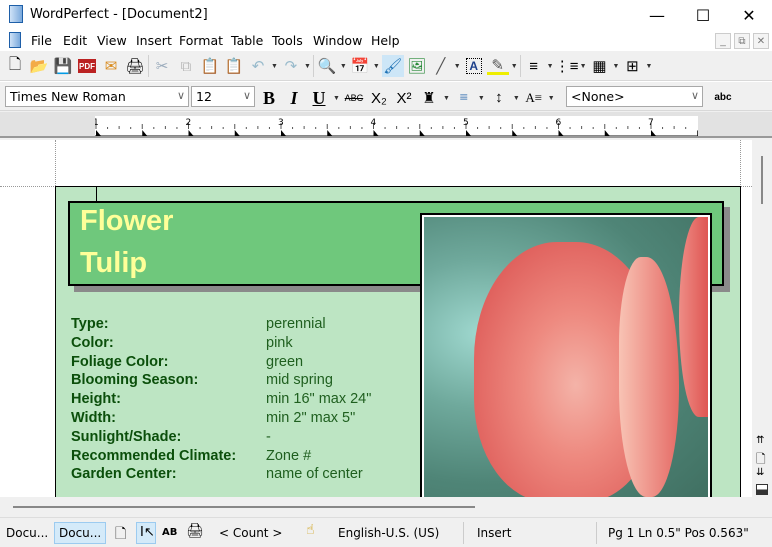 This screenshot has width=772, height=547. I want to click on paste-special-icon: 📋, so click(234, 66).